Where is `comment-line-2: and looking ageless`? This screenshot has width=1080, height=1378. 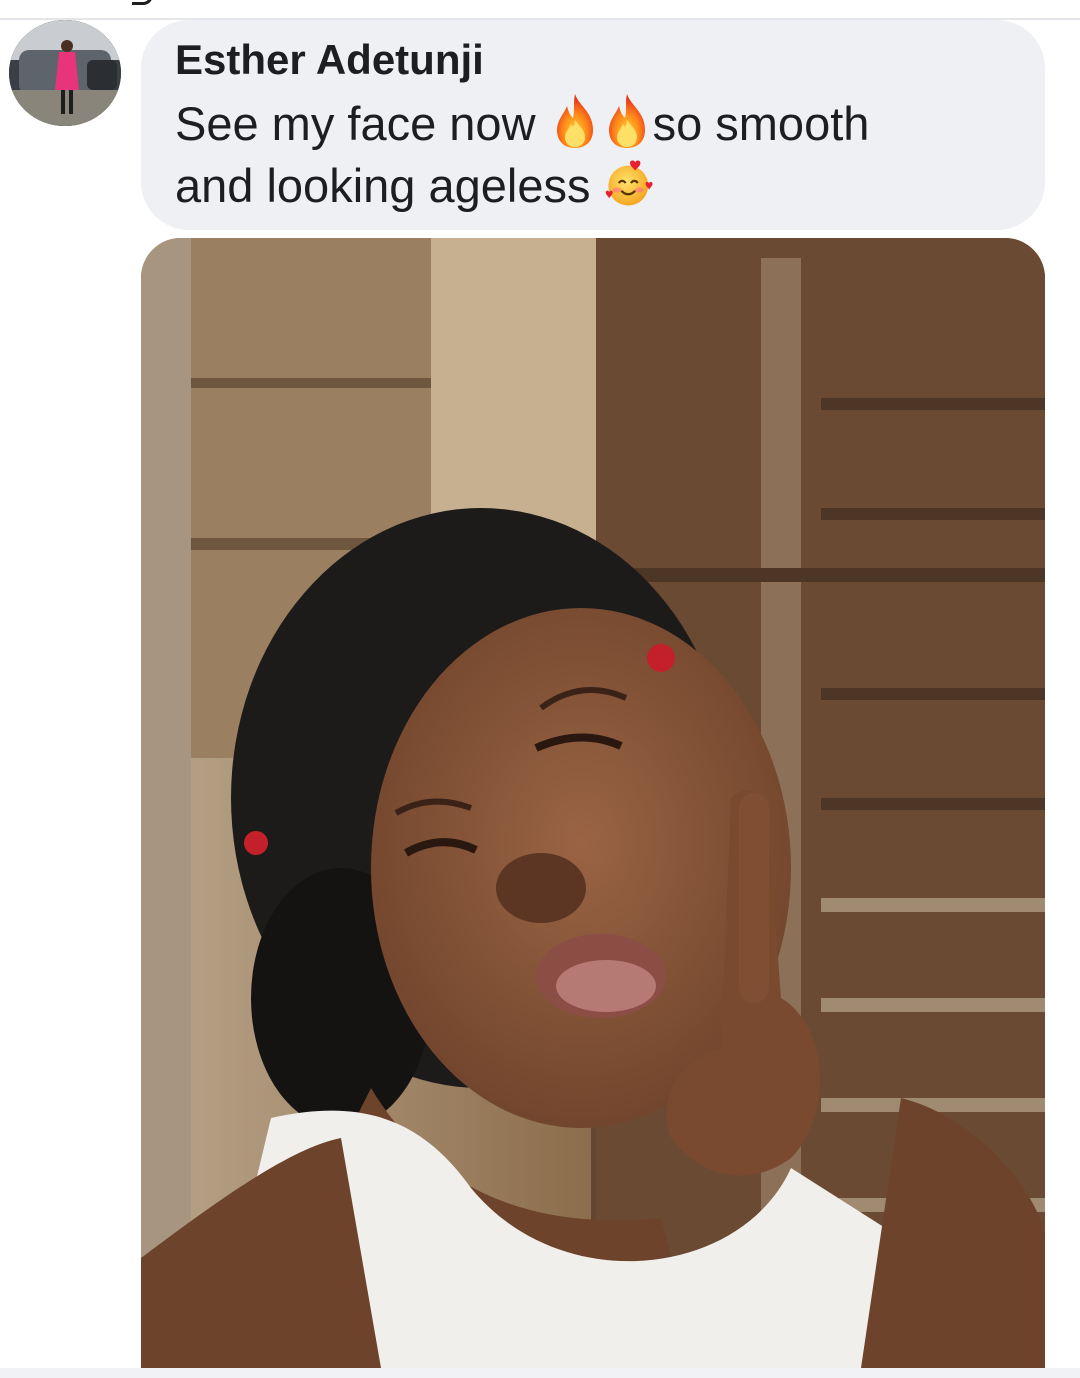 comment-line-2: and looking ageless is located at coordinates (595, 185).